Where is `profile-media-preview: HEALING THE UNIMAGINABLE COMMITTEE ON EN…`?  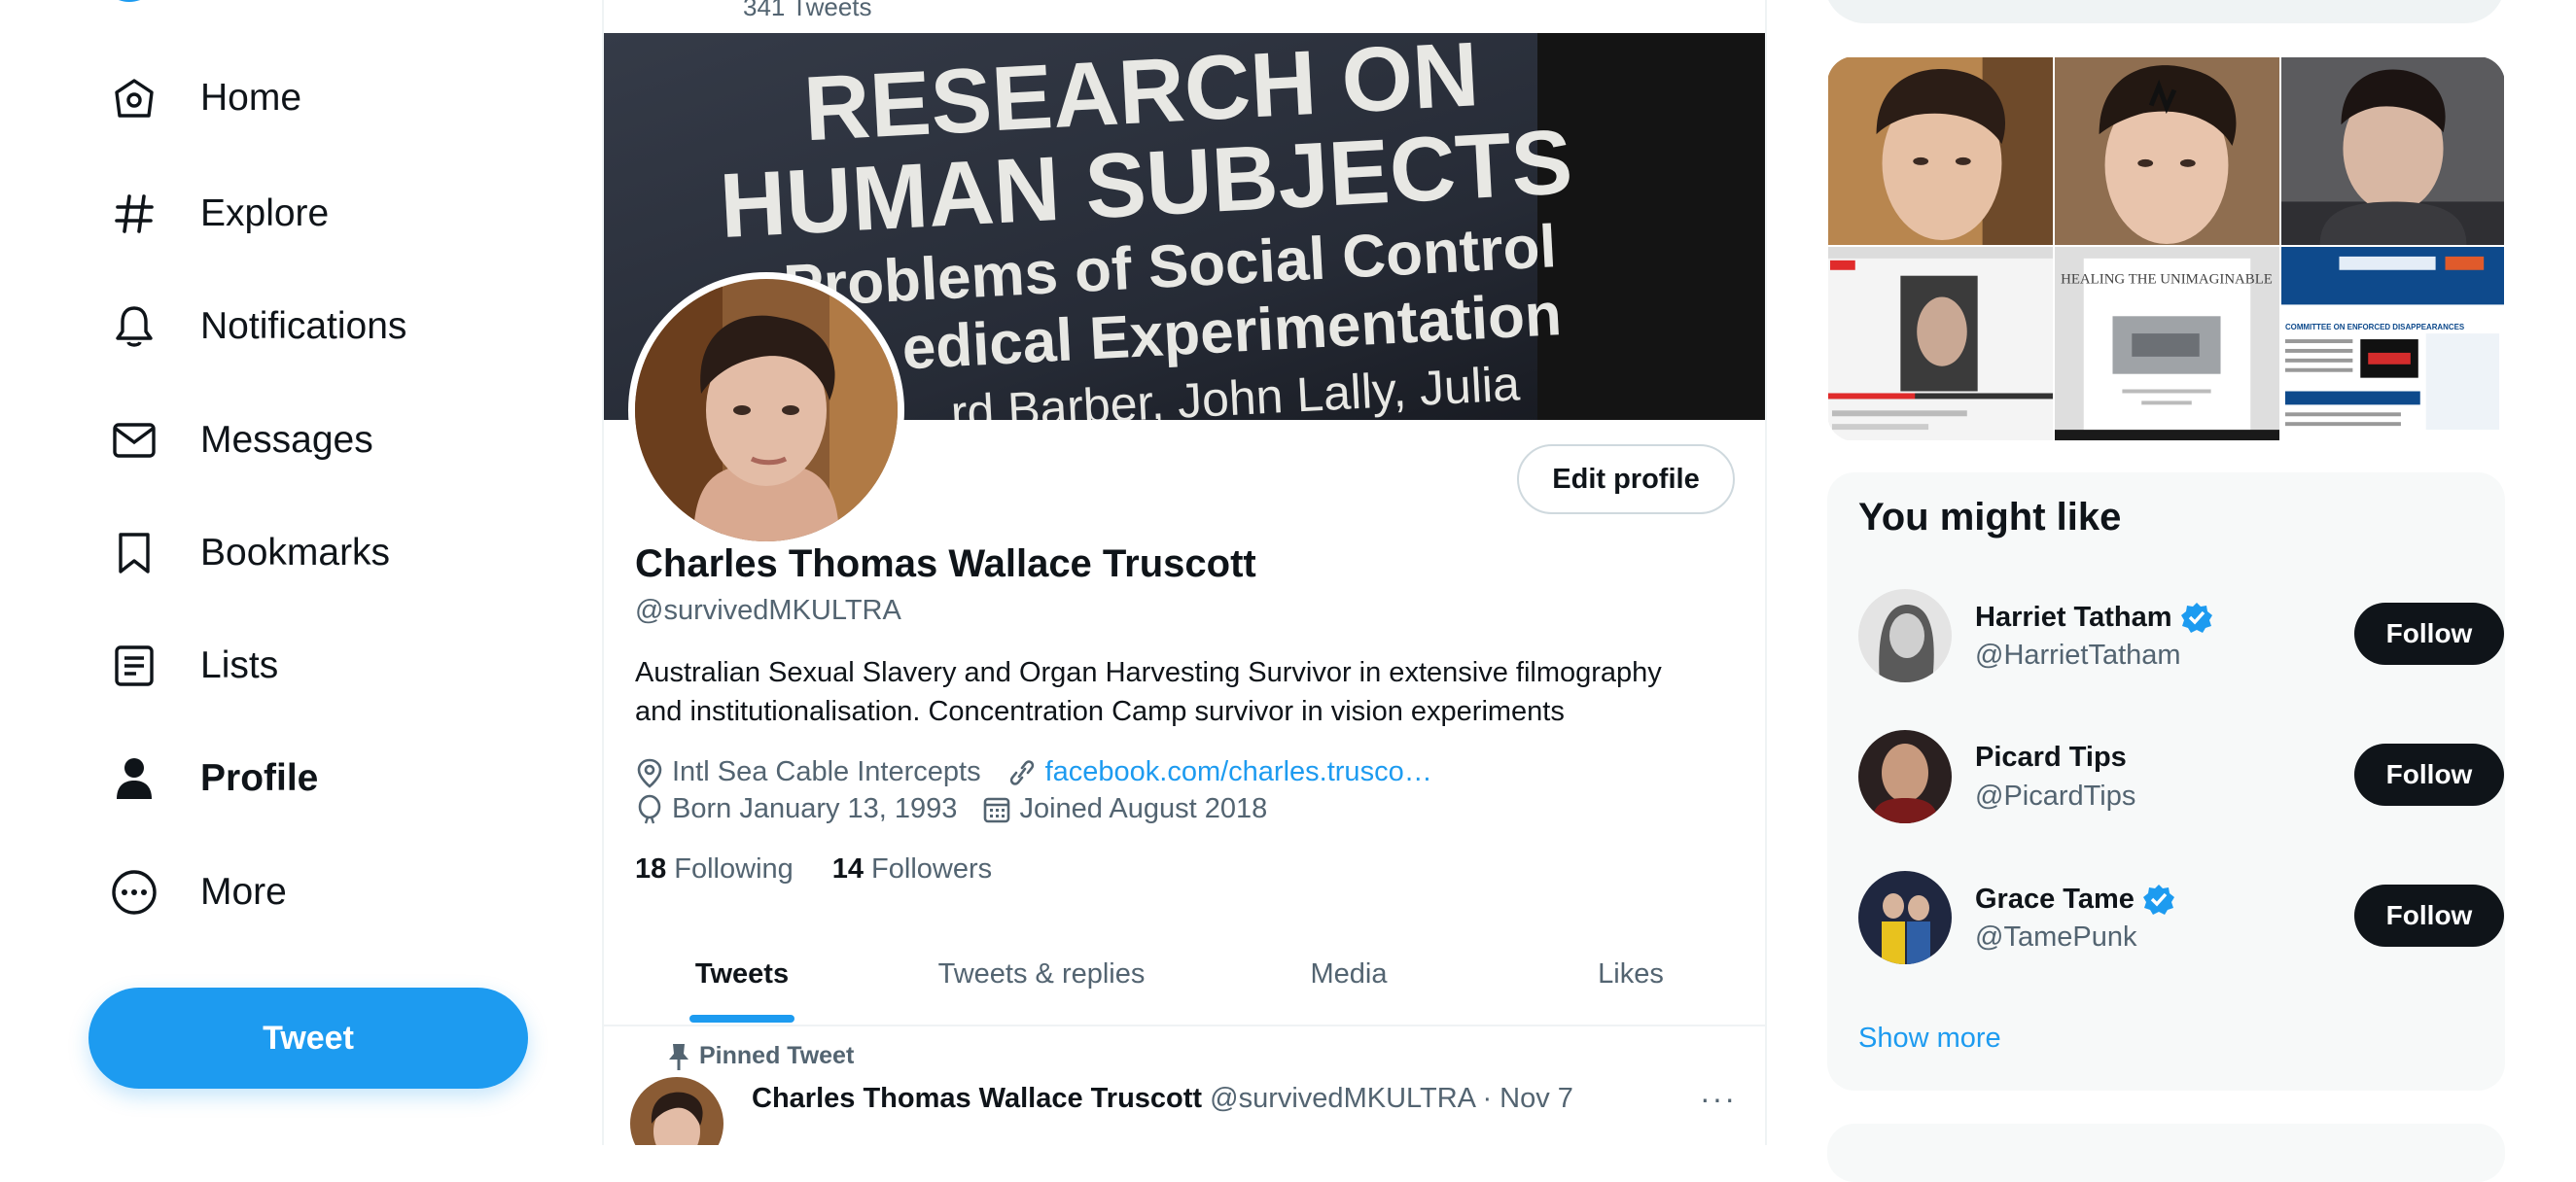
profile-media-preview: HEALING THE UNIMAGINABLE COMMITTEE ON EN… is located at coordinates (2166, 248).